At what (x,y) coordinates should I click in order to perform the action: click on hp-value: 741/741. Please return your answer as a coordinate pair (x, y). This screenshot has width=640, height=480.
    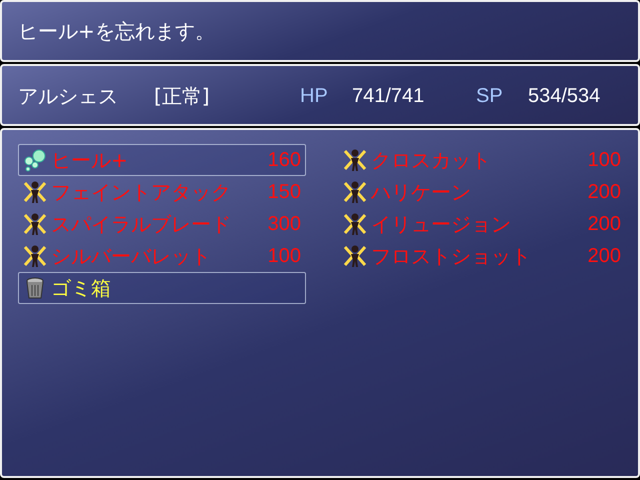
    Looking at the image, I should click on (389, 96).